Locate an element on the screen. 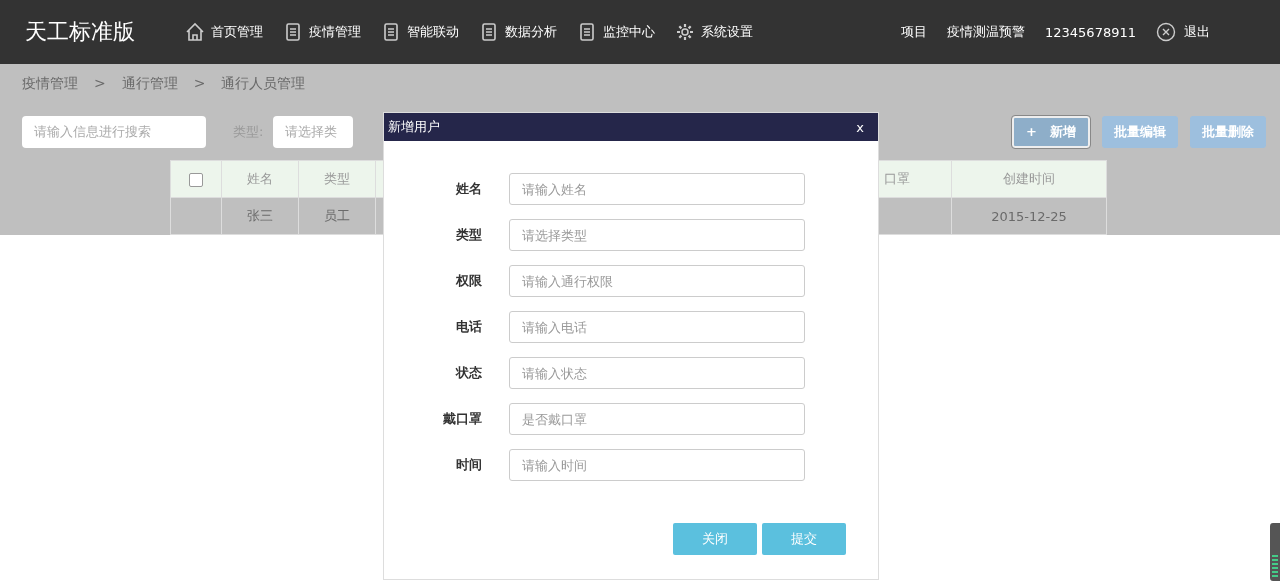 The image size is (1280, 583). table-cell: 2015-12-25 is located at coordinates (1029, 216).